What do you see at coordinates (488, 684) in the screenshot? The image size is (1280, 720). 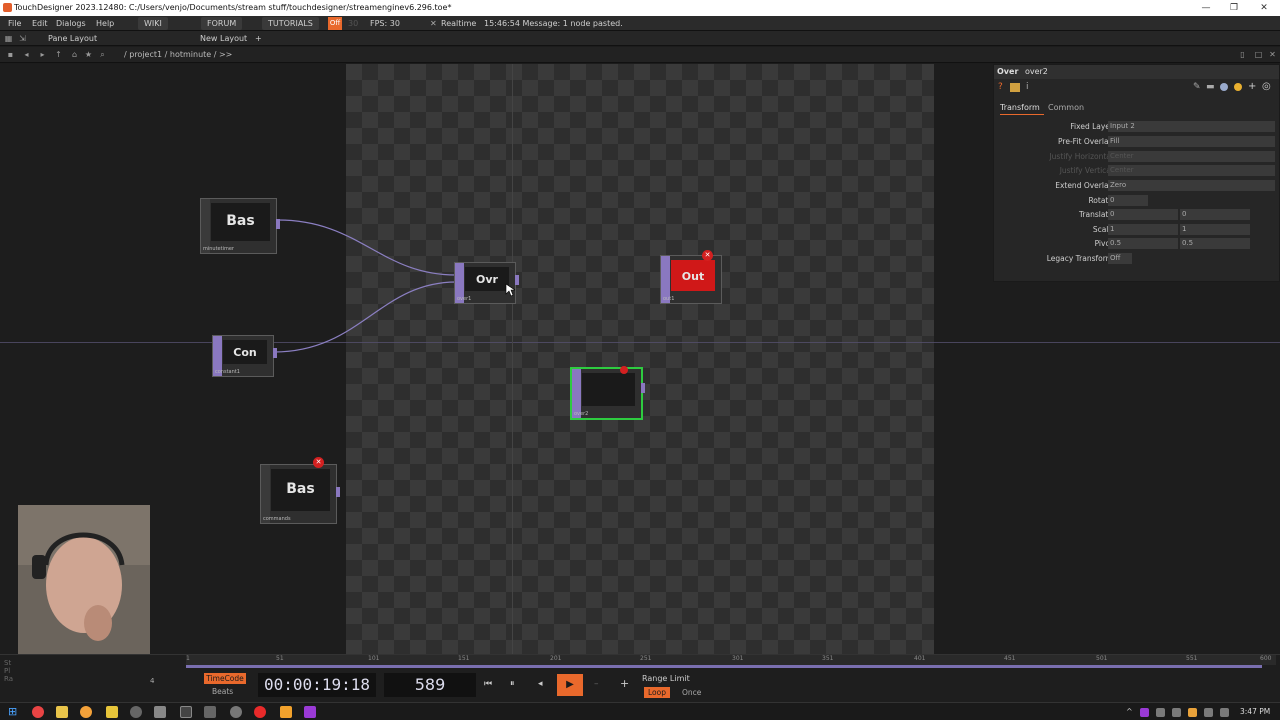 I see `goto-start-icon: ⏮` at bounding box center [488, 684].